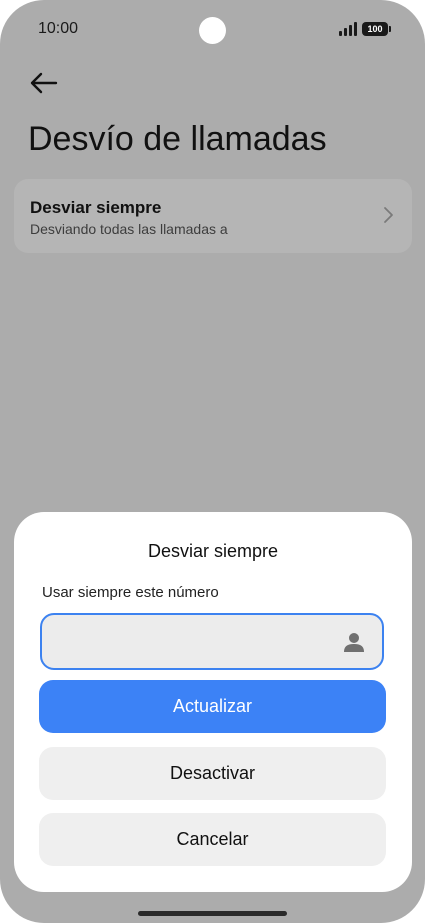 The width and height of the screenshot is (425, 923). What do you see at coordinates (130, 592) in the screenshot?
I see `dialog-label: Usar siempre este número` at bounding box center [130, 592].